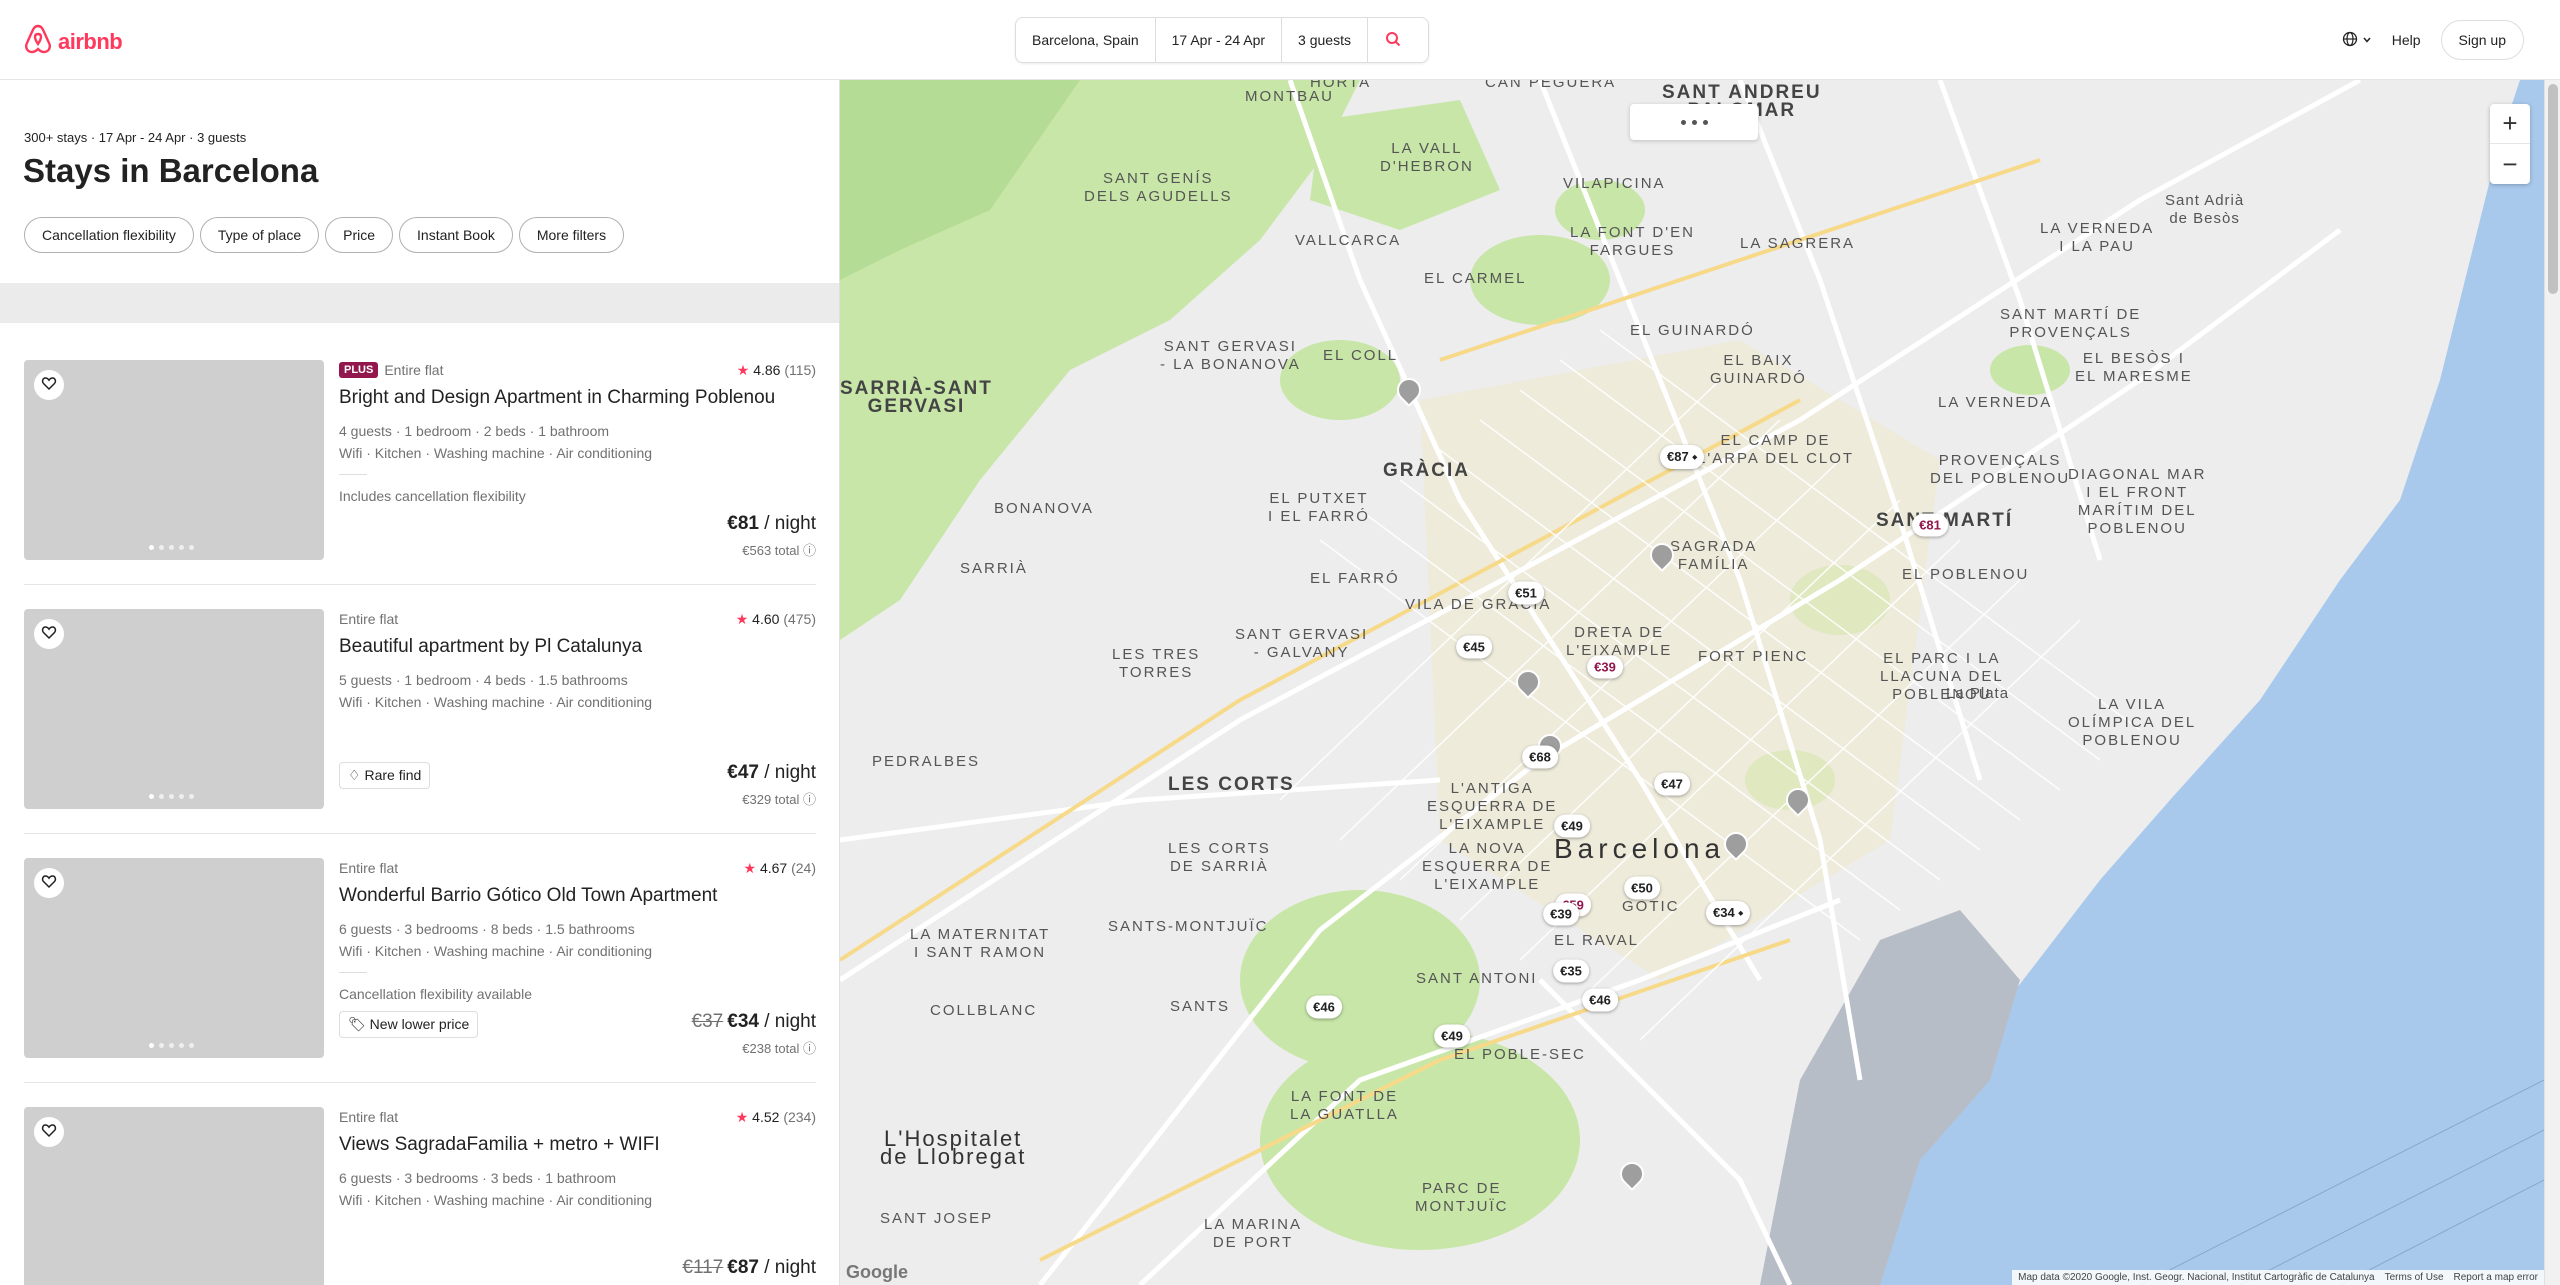 The height and width of the screenshot is (1285, 2560). Describe the element at coordinates (1325, 40) in the screenshot. I see `guests-field: 3 guests` at that location.